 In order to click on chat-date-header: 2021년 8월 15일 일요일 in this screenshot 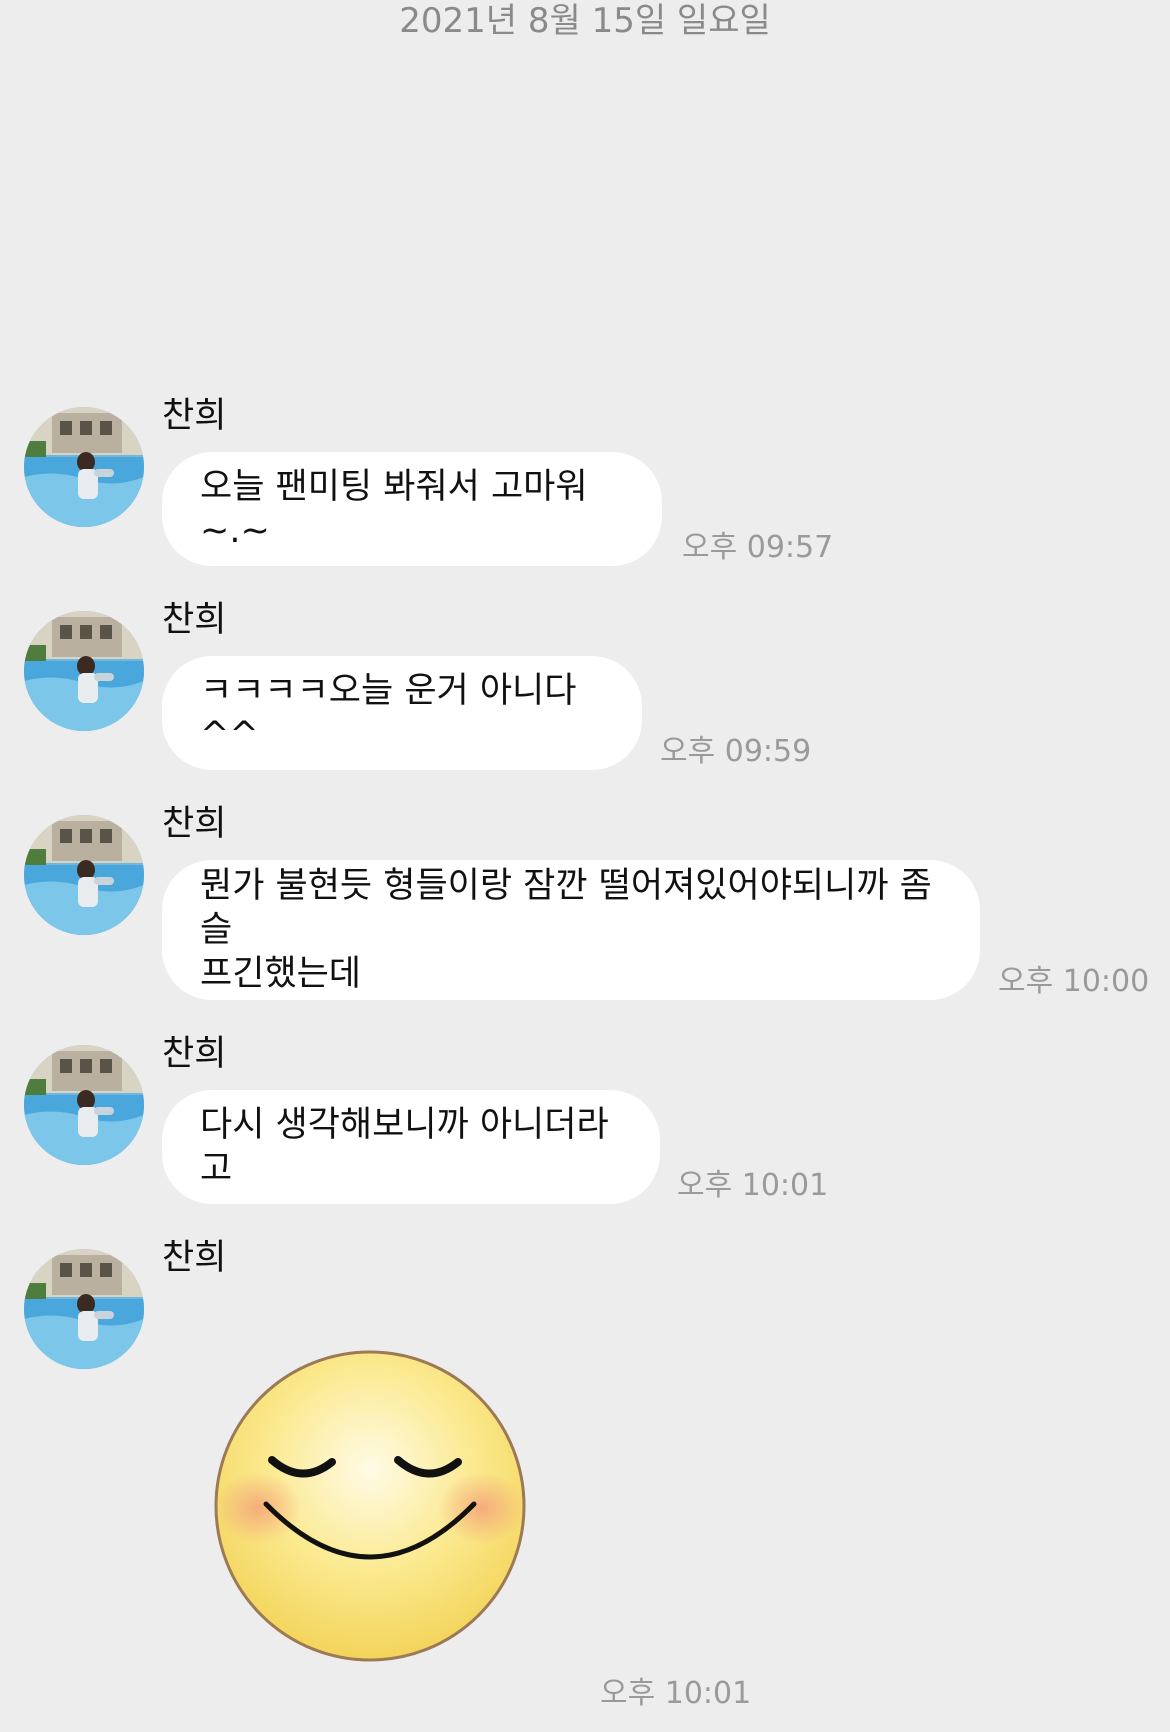, I will do `click(585, 21)`.